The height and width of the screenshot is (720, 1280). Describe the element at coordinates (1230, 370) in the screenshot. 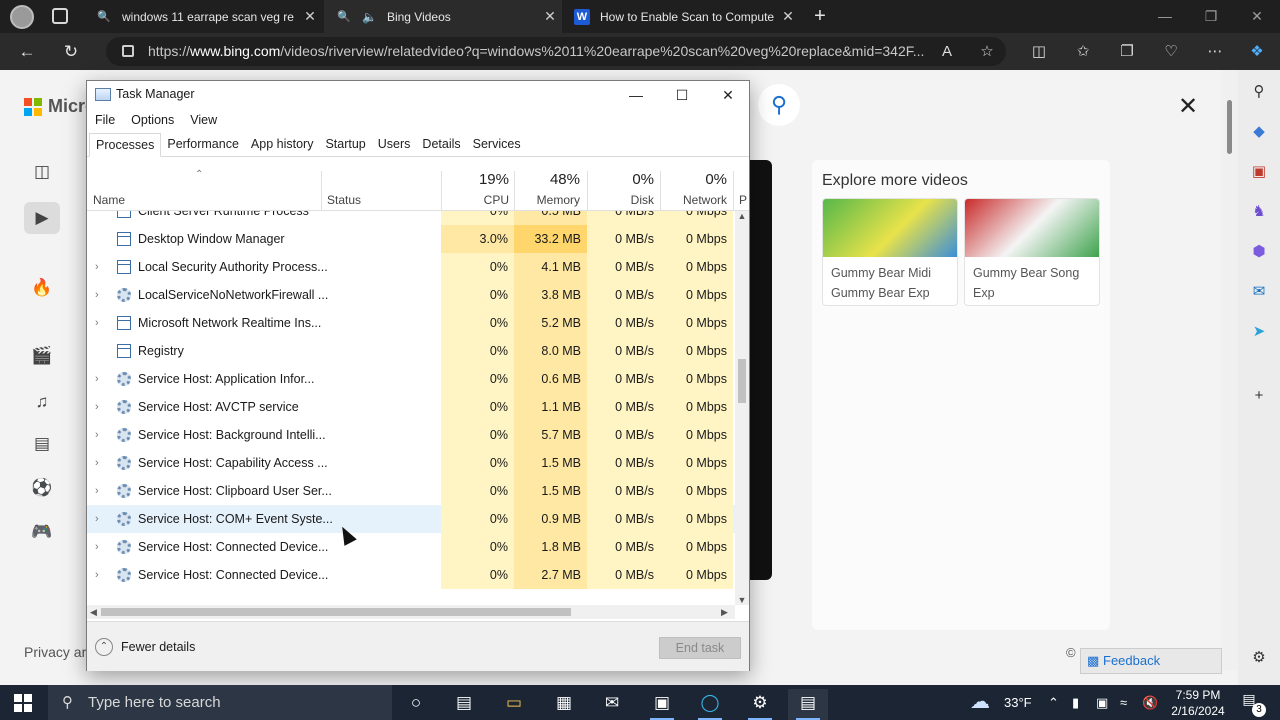

I see `page-scrollbar` at that location.